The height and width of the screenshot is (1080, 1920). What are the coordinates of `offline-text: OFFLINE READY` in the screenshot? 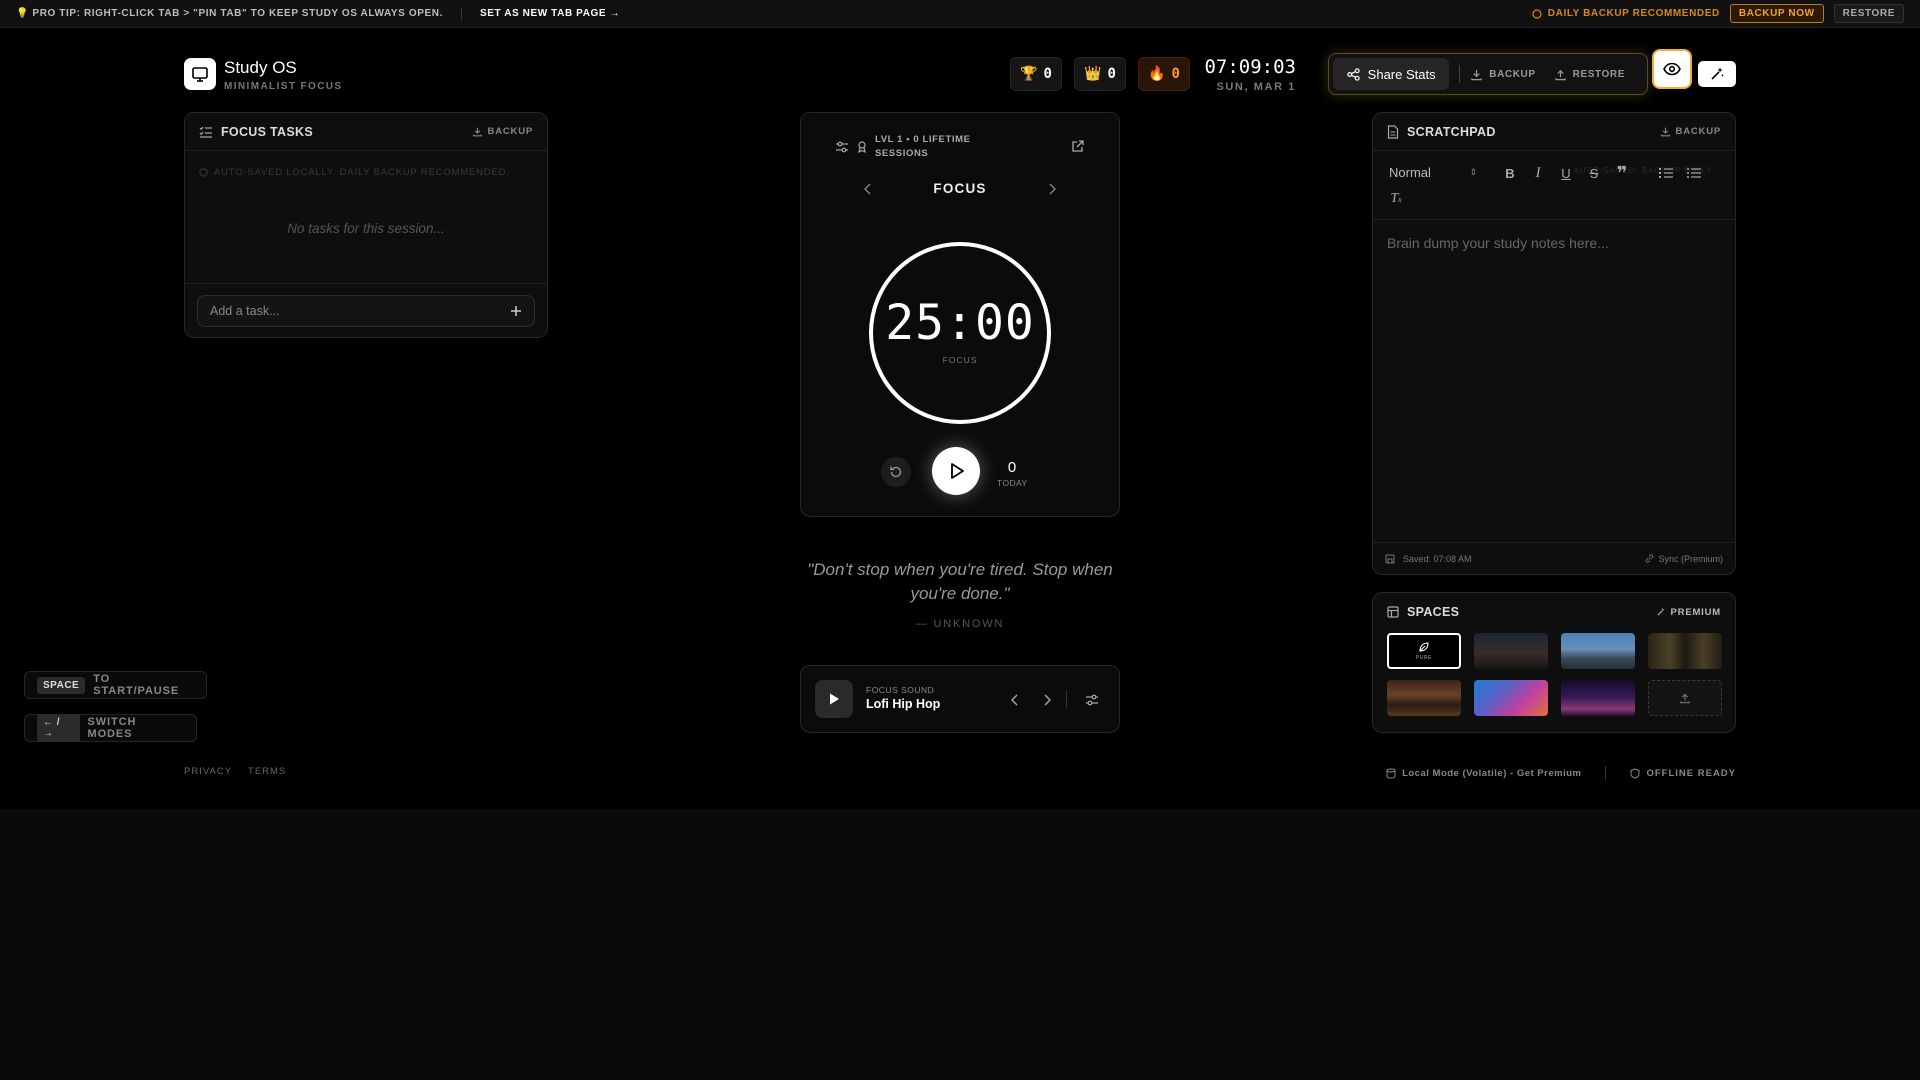 It's located at (1691, 773).